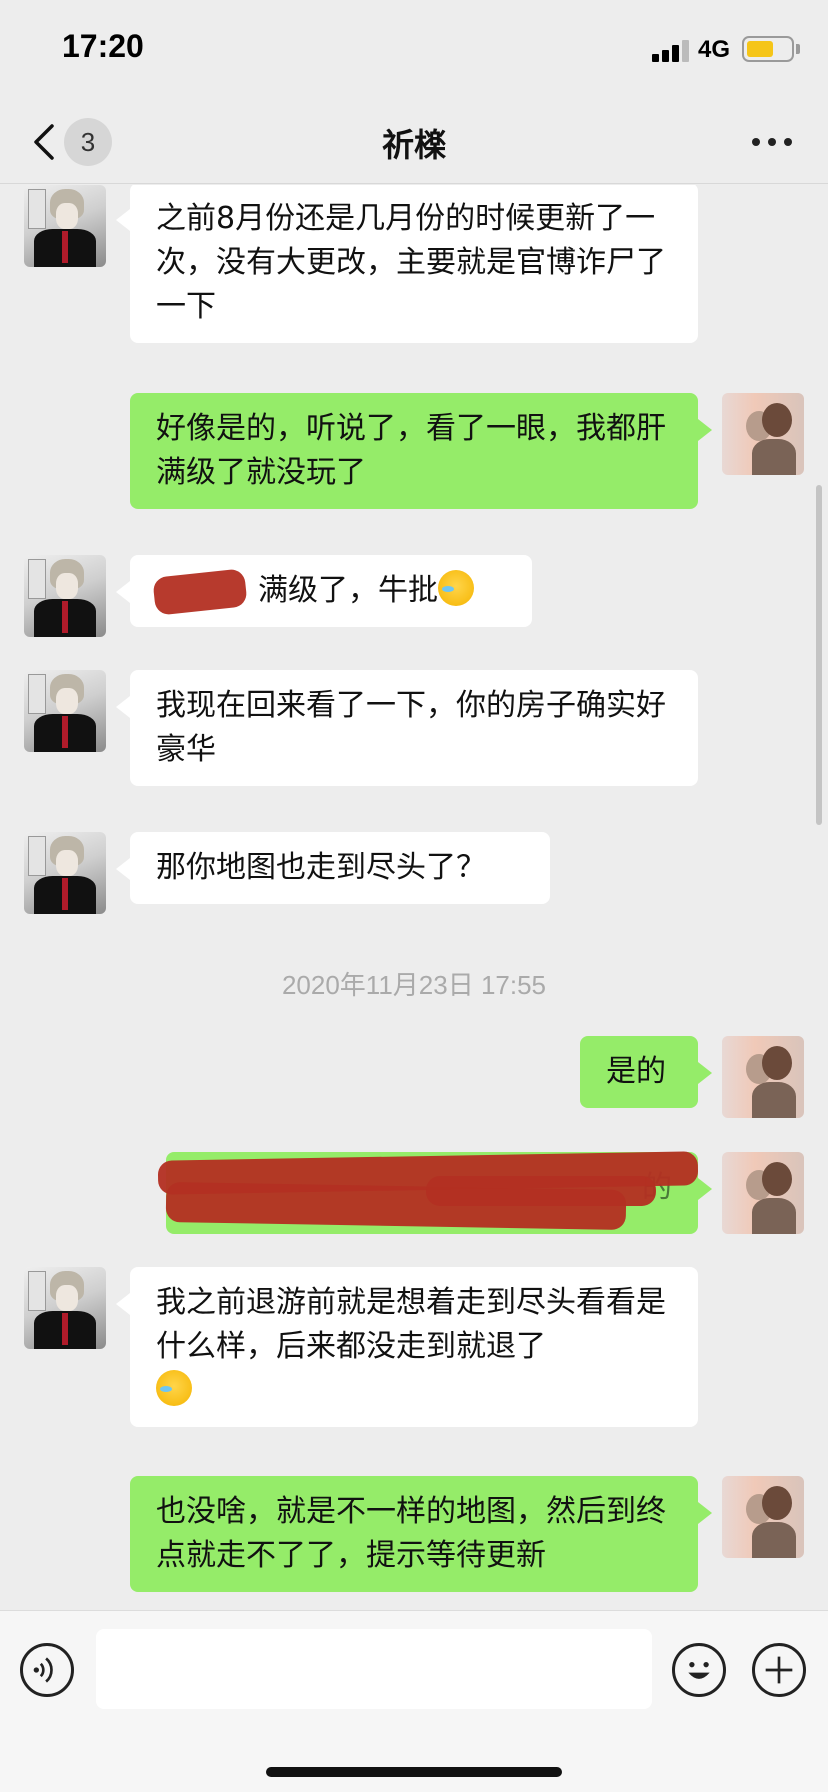  What do you see at coordinates (636, 1071) in the screenshot?
I see `message-text: 是的` at bounding box center [636, 1071].